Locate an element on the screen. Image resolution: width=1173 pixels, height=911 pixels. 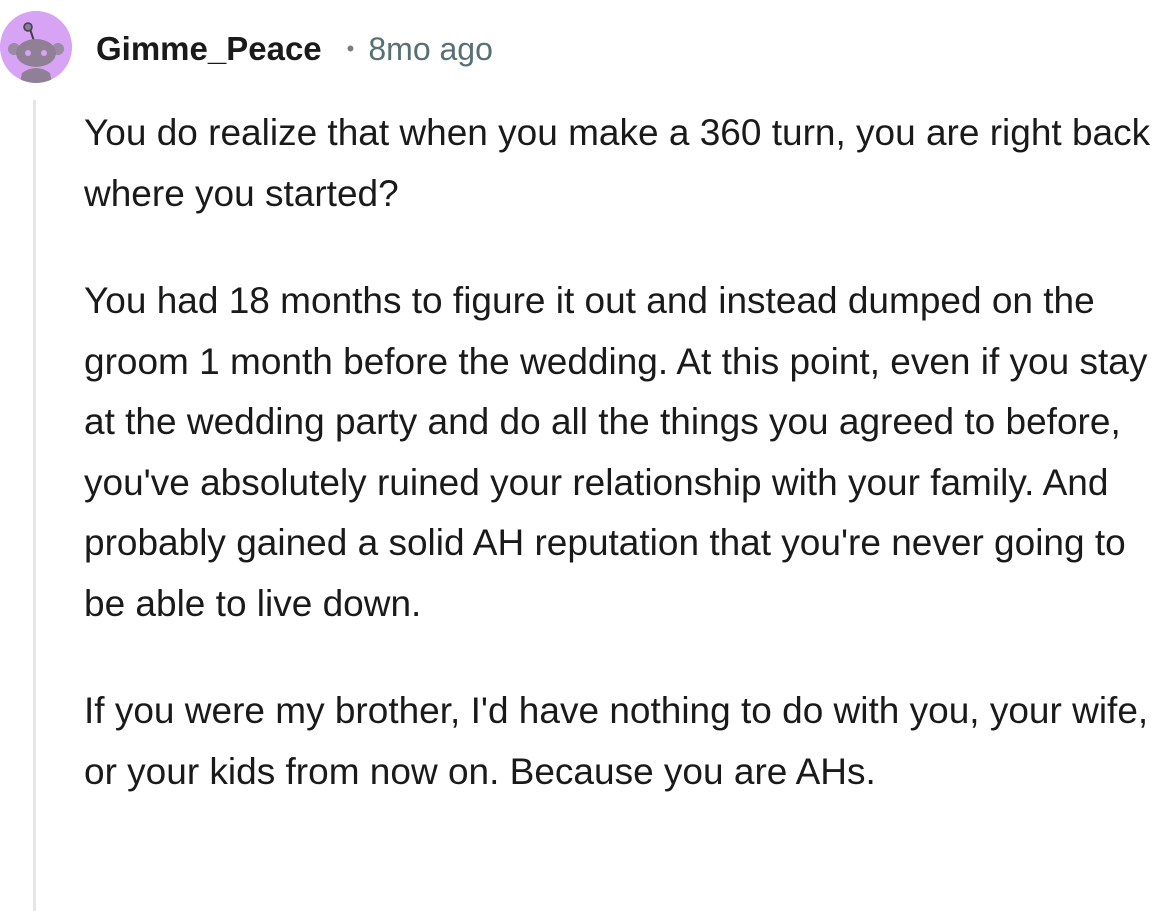
comment-meta: Gimme_Peace • 8mo ago is located at coordinates (294, 49).